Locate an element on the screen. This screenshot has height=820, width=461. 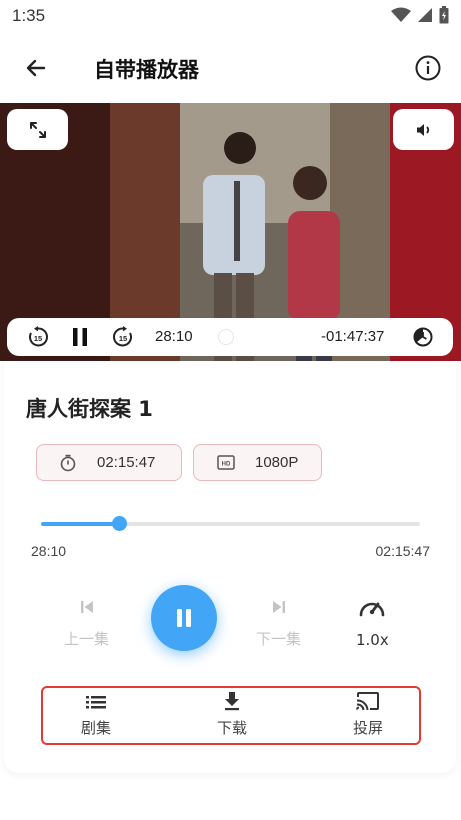
rewind-15-button: 15 is located at coordinates (38, 337).